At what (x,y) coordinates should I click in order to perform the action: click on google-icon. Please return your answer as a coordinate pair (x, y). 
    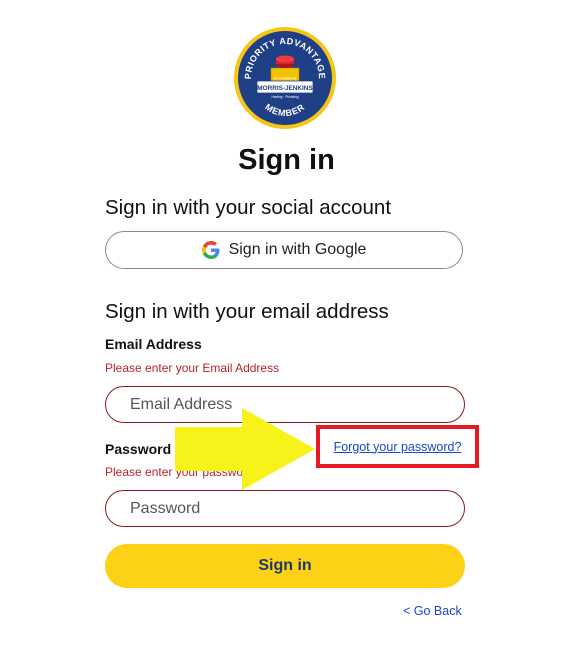
    Looking at the image, I should click on (210, 250).